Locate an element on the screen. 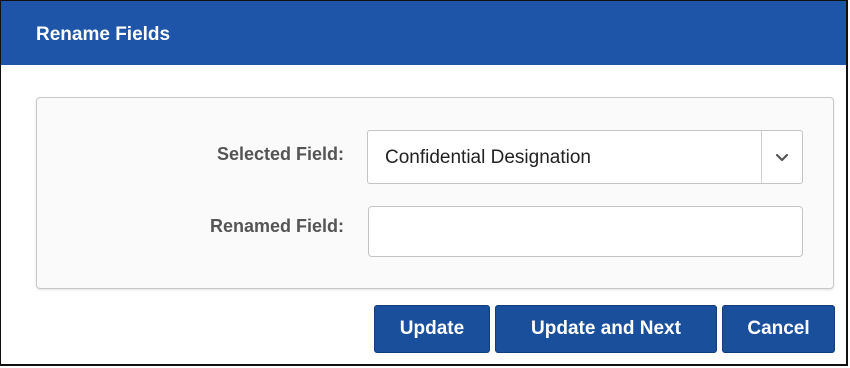 The height and width of the screenshot is (368, 850). renamed-field-input is located at coordinates (585, 231).